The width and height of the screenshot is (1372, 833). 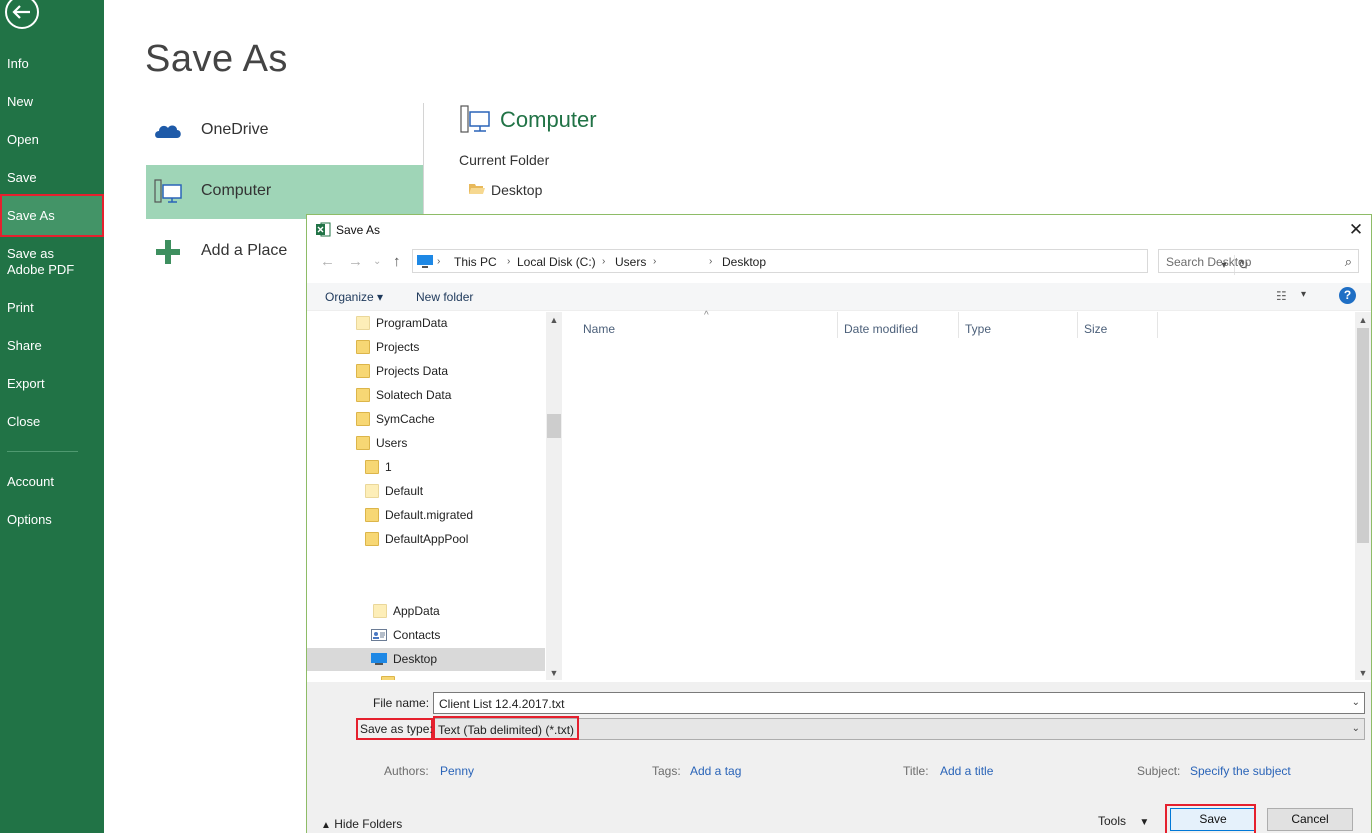 I want to click on view-options-icon: ☷, so click(x=1286, y=296).